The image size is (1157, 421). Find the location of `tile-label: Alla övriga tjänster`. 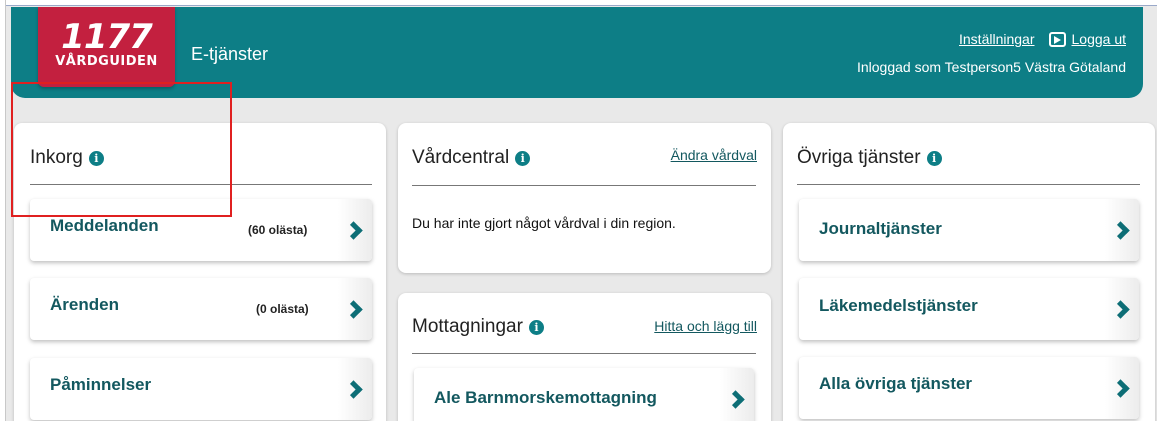

tile-label: Alla övriga tjänster is located at coordinates (896, 383).